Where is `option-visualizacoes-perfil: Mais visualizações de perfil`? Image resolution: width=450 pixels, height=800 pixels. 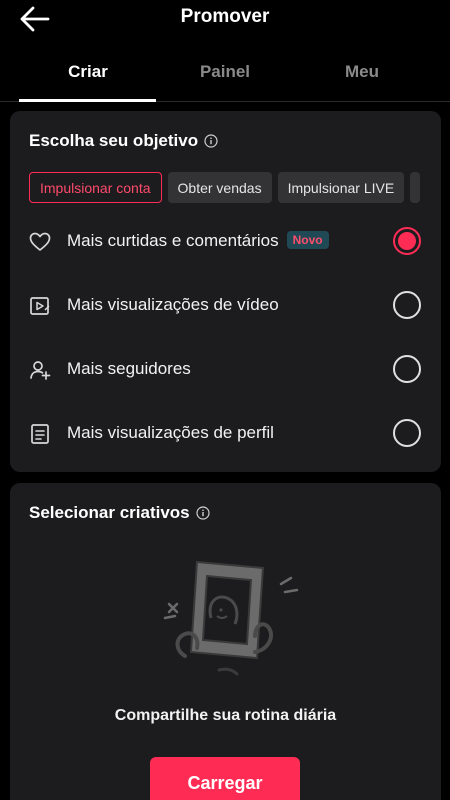 option-visualizacoes-perfil: Mais visualizações de perfil is located at coordinates (225, 434).